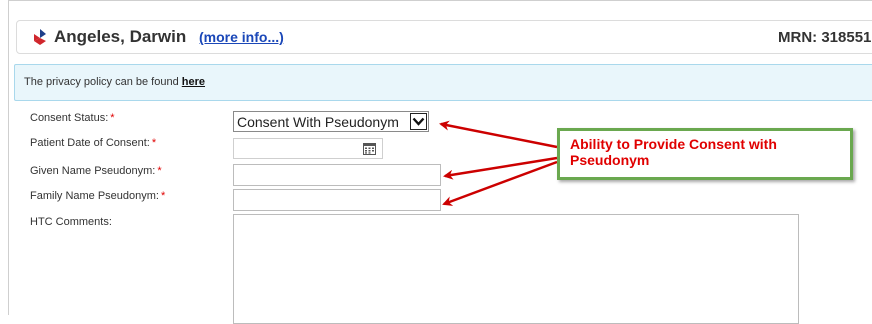 The width and height of the screenshot is (872, 324). What do you see at coordinates (443, 82) in the screenshot?
I see `privacy-banner: The privacy policy can be found here` at bounding box center [443, 82].